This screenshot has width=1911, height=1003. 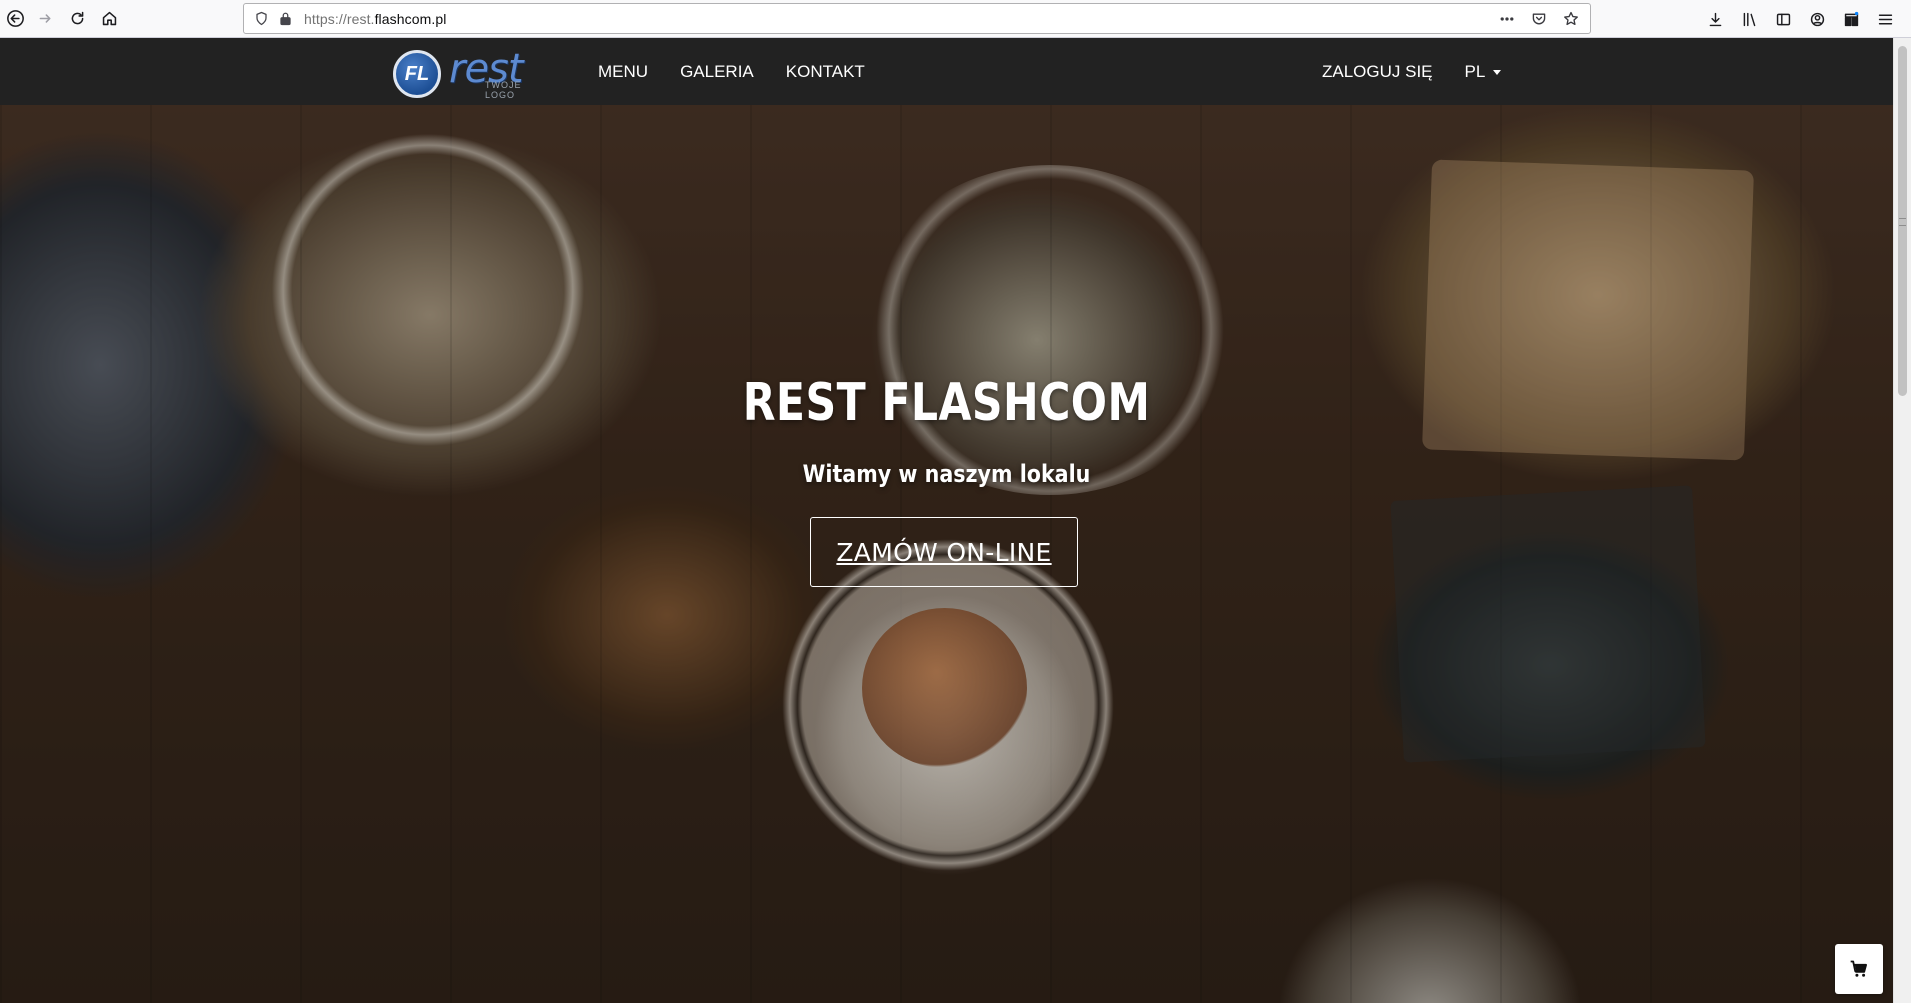 What do you see at coordinates (1902, 520) in the screenshot?
I see `page-scrollbar` at bounding box center [1902, 520].